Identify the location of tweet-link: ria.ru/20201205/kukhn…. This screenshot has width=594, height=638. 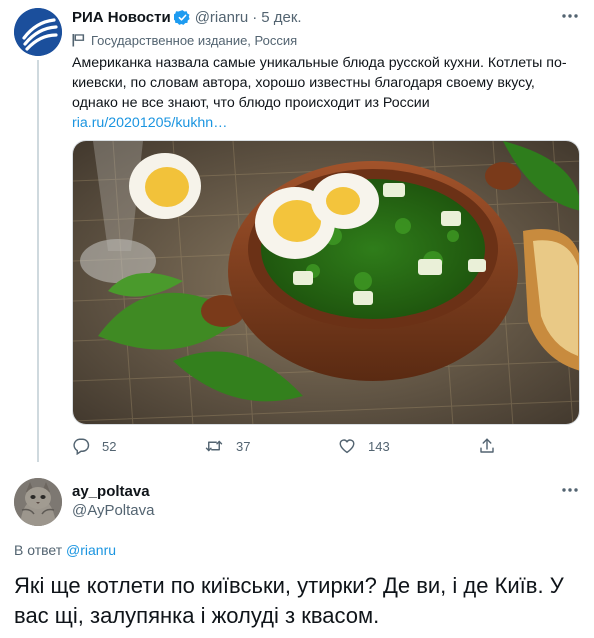
(149, 123).